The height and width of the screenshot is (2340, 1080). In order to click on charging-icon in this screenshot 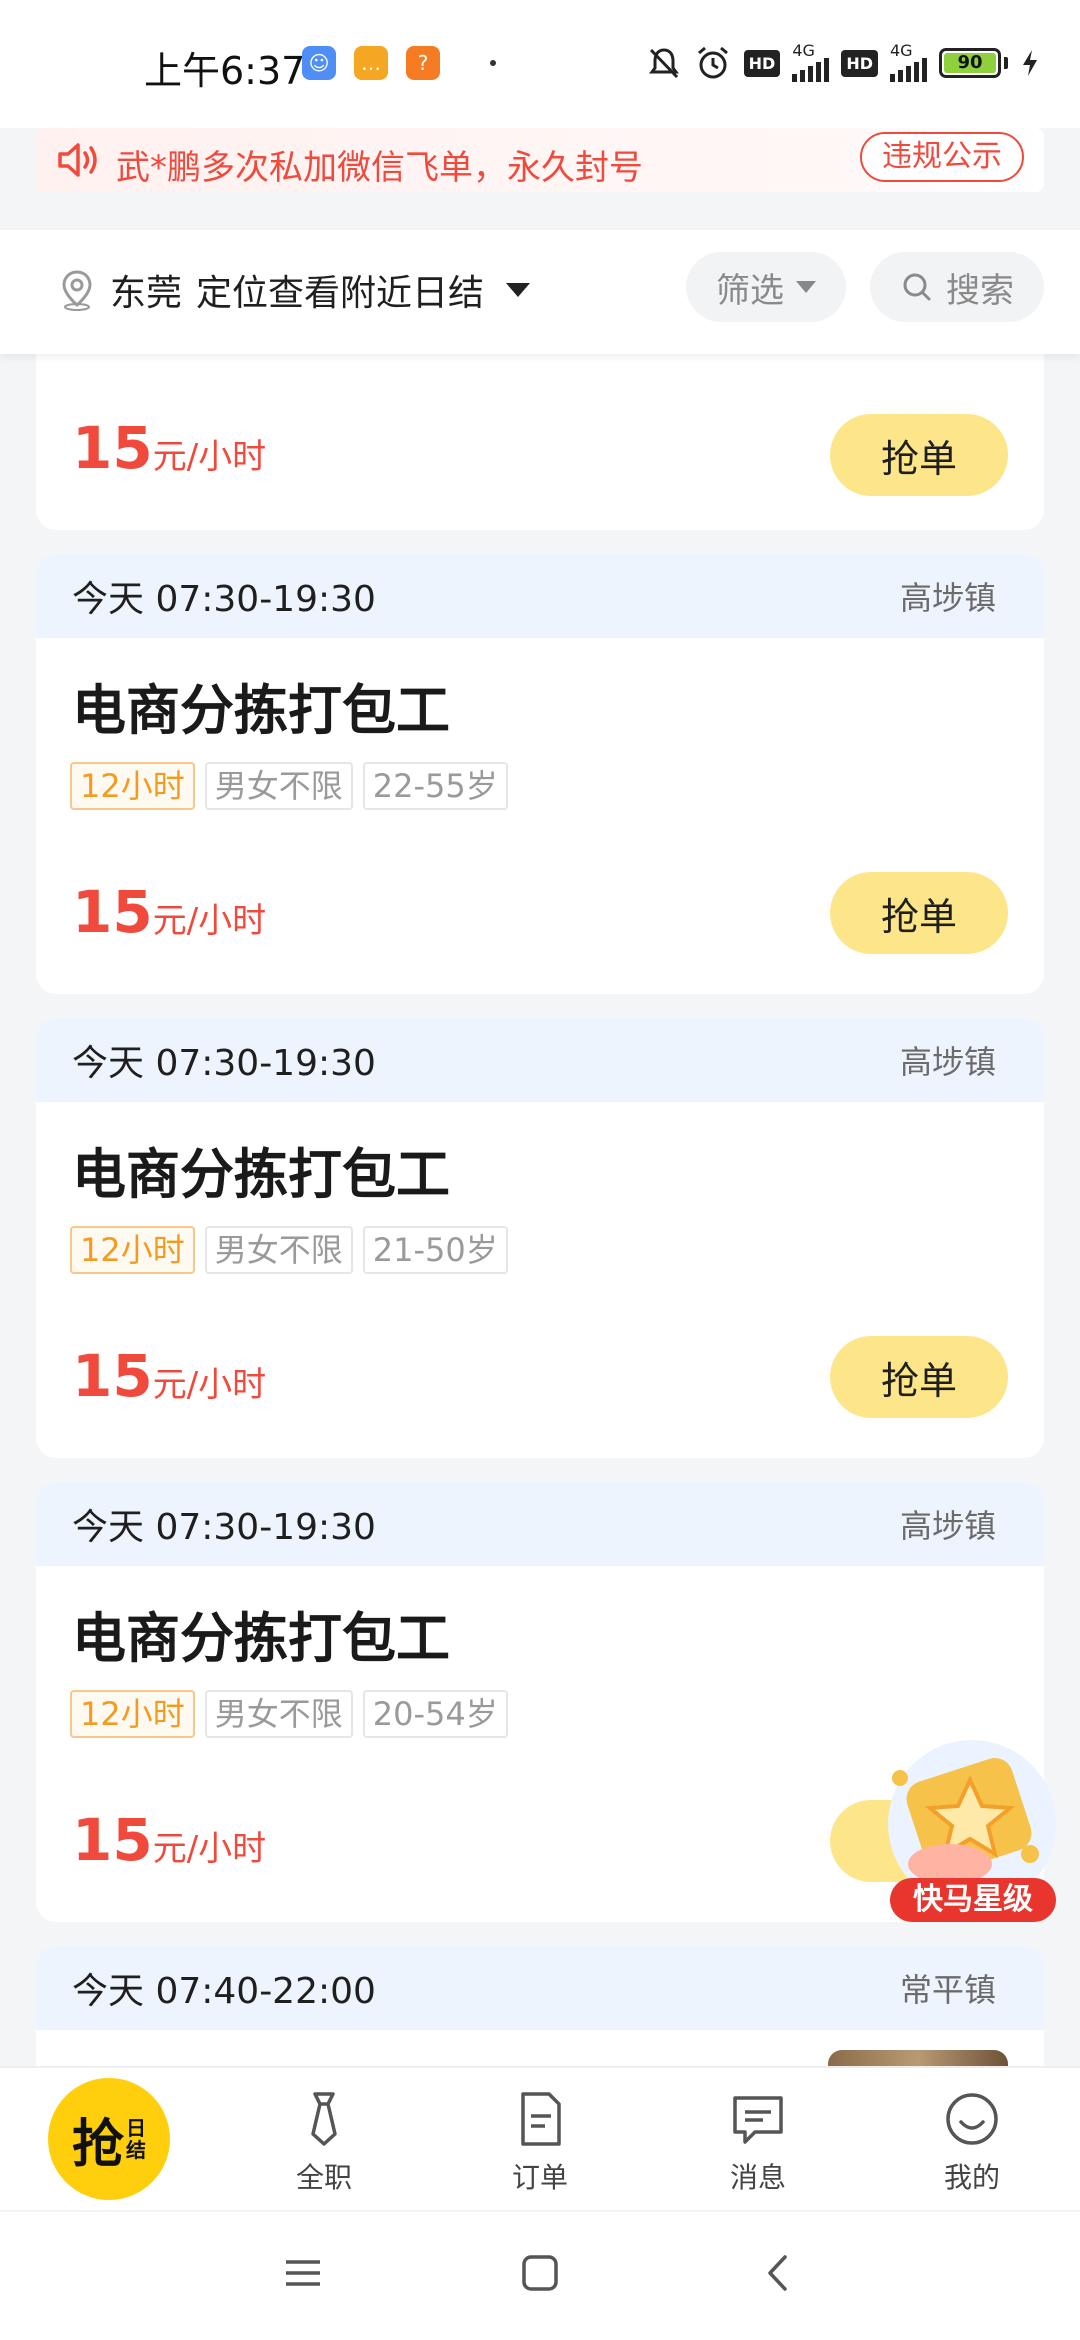, I will do `click(1030, 63)`.